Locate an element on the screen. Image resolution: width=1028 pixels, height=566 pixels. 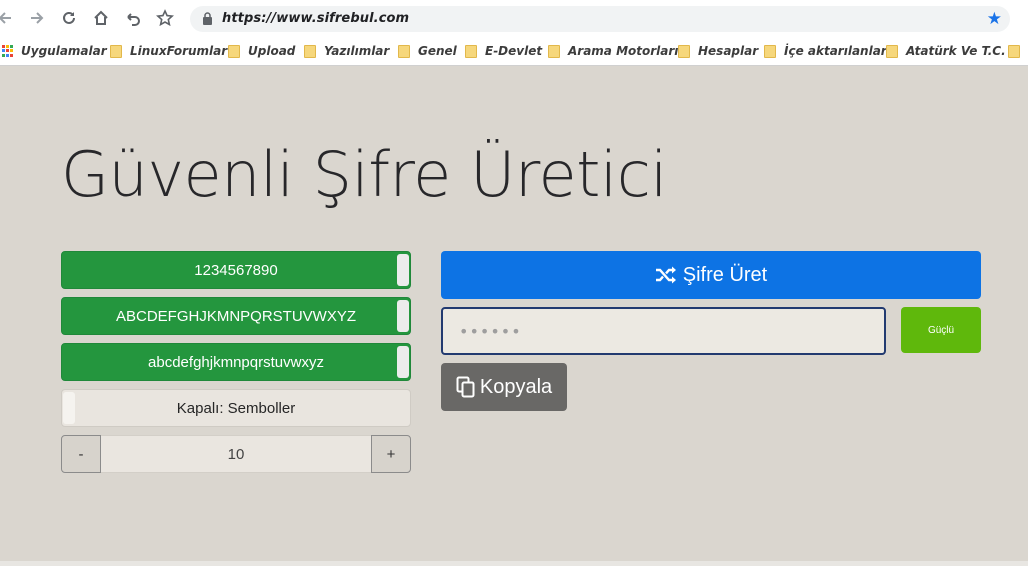
toggle-label: 1234567890 is located at coordinates (236, 270).